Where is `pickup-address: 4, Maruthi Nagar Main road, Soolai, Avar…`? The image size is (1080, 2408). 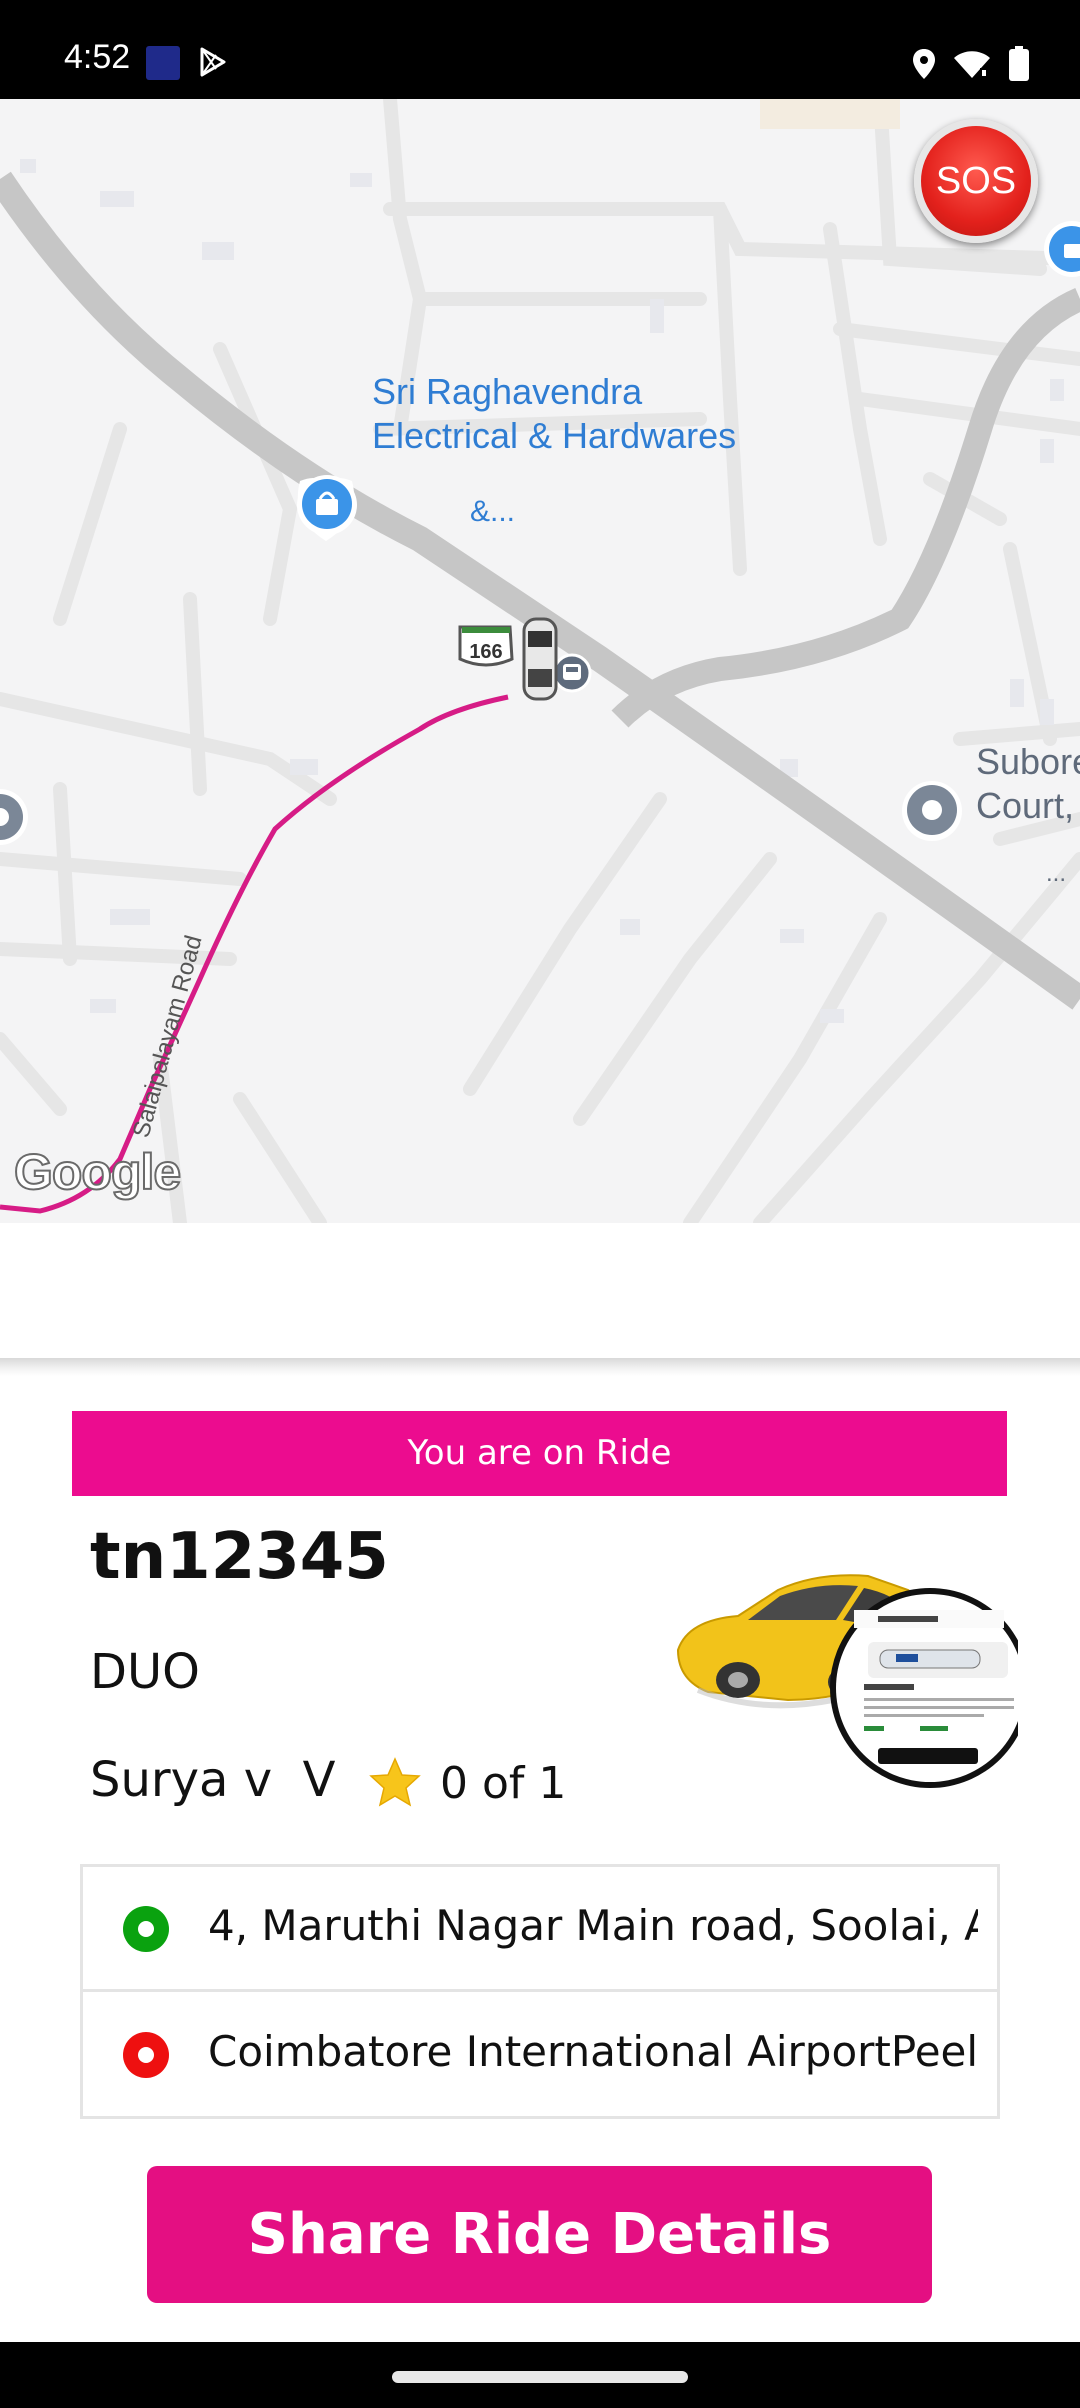
pickup-address: 4, Maruthi Nagar Main road, Soolai, Avar… is located at coordinates (593, 1925).